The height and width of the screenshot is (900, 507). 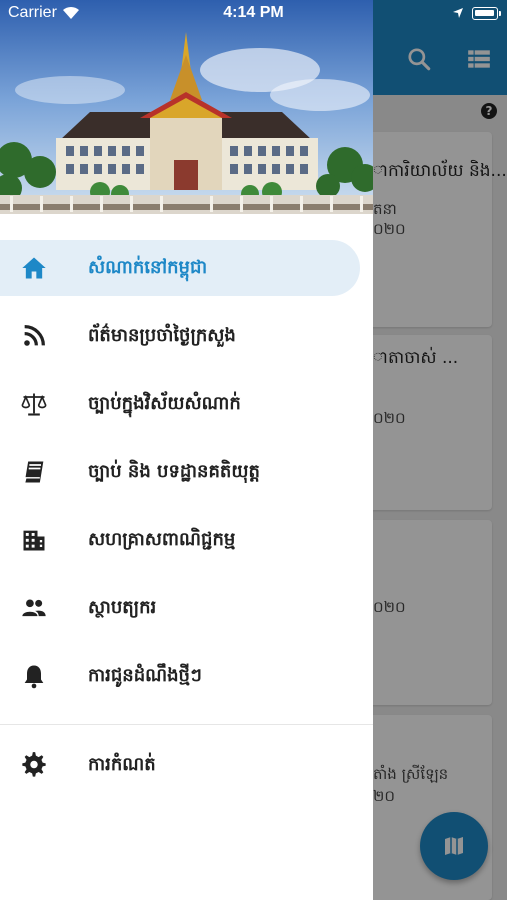 What do you see at coordinates (34, 677) in the screenshot?
I see `bell-icon` at bounding box center [34, 677].